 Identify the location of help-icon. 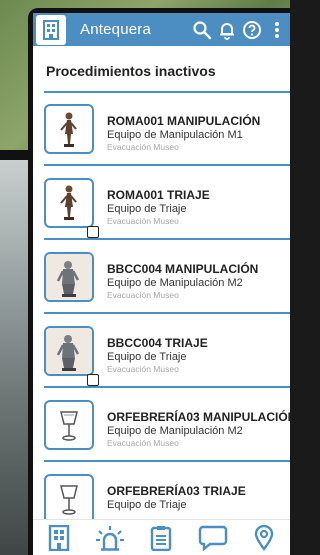
(252, 29).